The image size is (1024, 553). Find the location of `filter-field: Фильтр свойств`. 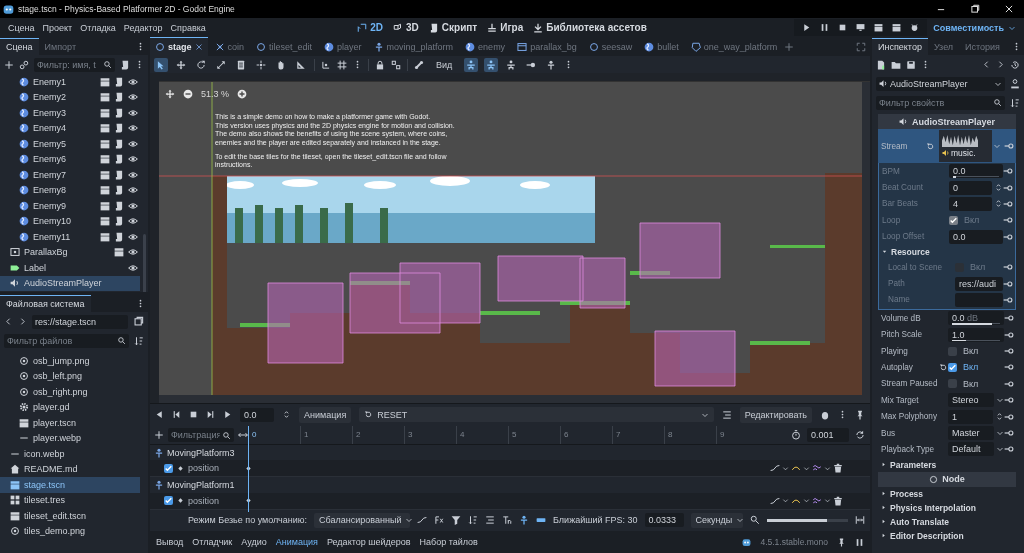

filter-field: Фильтр свойств is located at coordinates (940, 102).